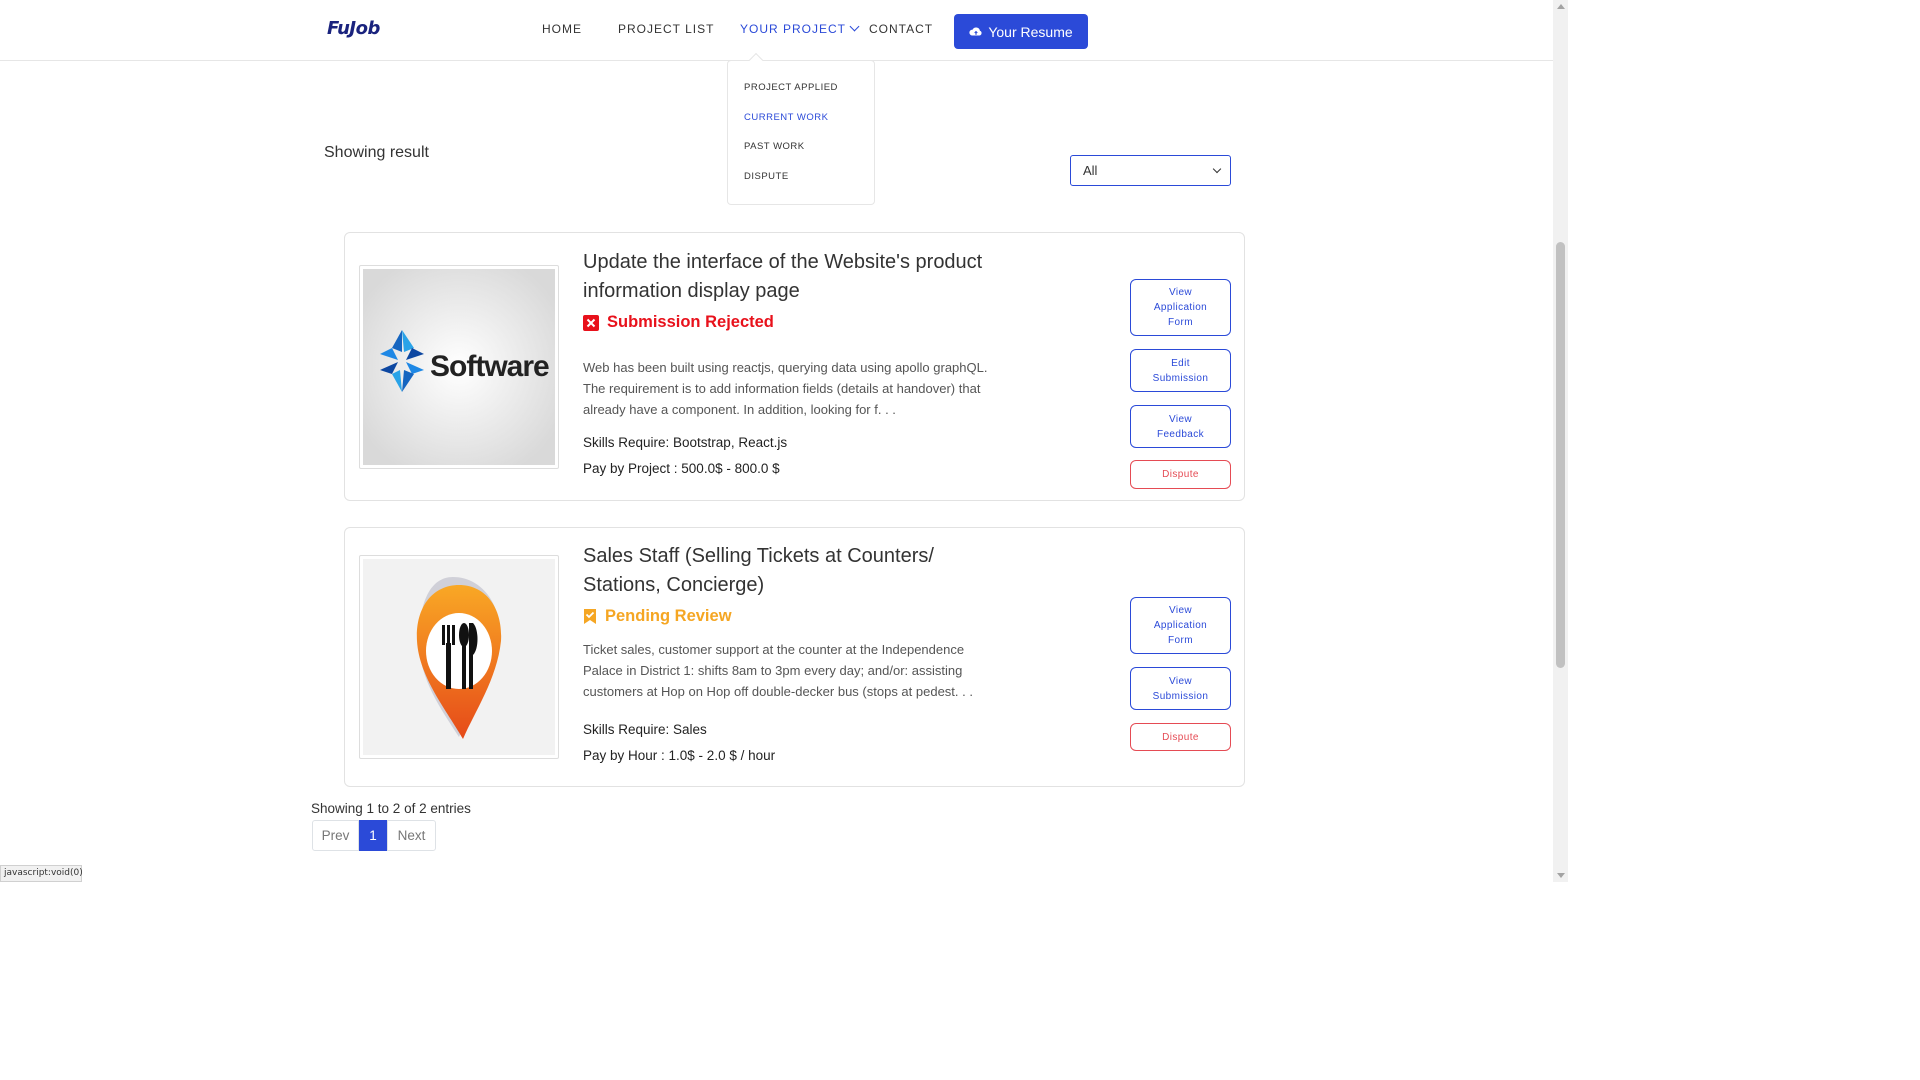 The image size is (1920, 1080). Describe the element at coordinates (791, 87) in the screenshot. I see `menu-item-project-applied: PROJECT APPLIED` at that location.